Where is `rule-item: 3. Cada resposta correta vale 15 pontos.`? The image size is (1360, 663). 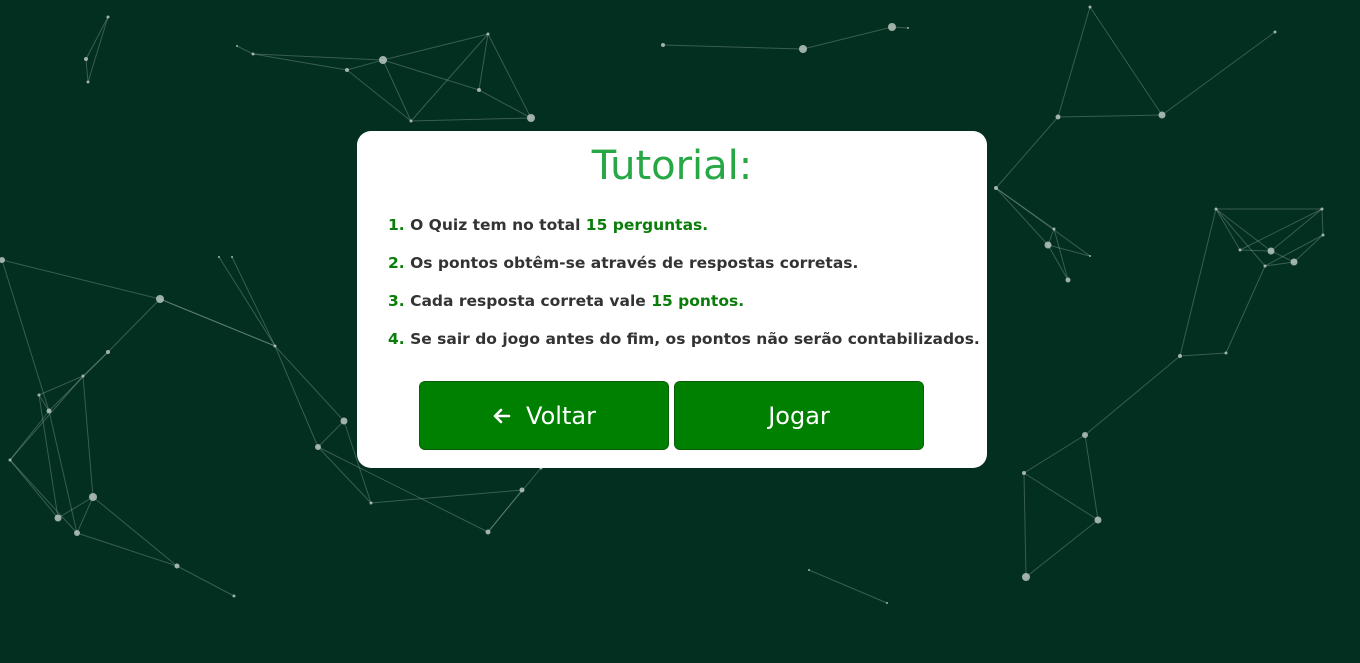 rule-item: 3. Cada resposta correta vale 15 pontos. is located at coordinates (684, 310).